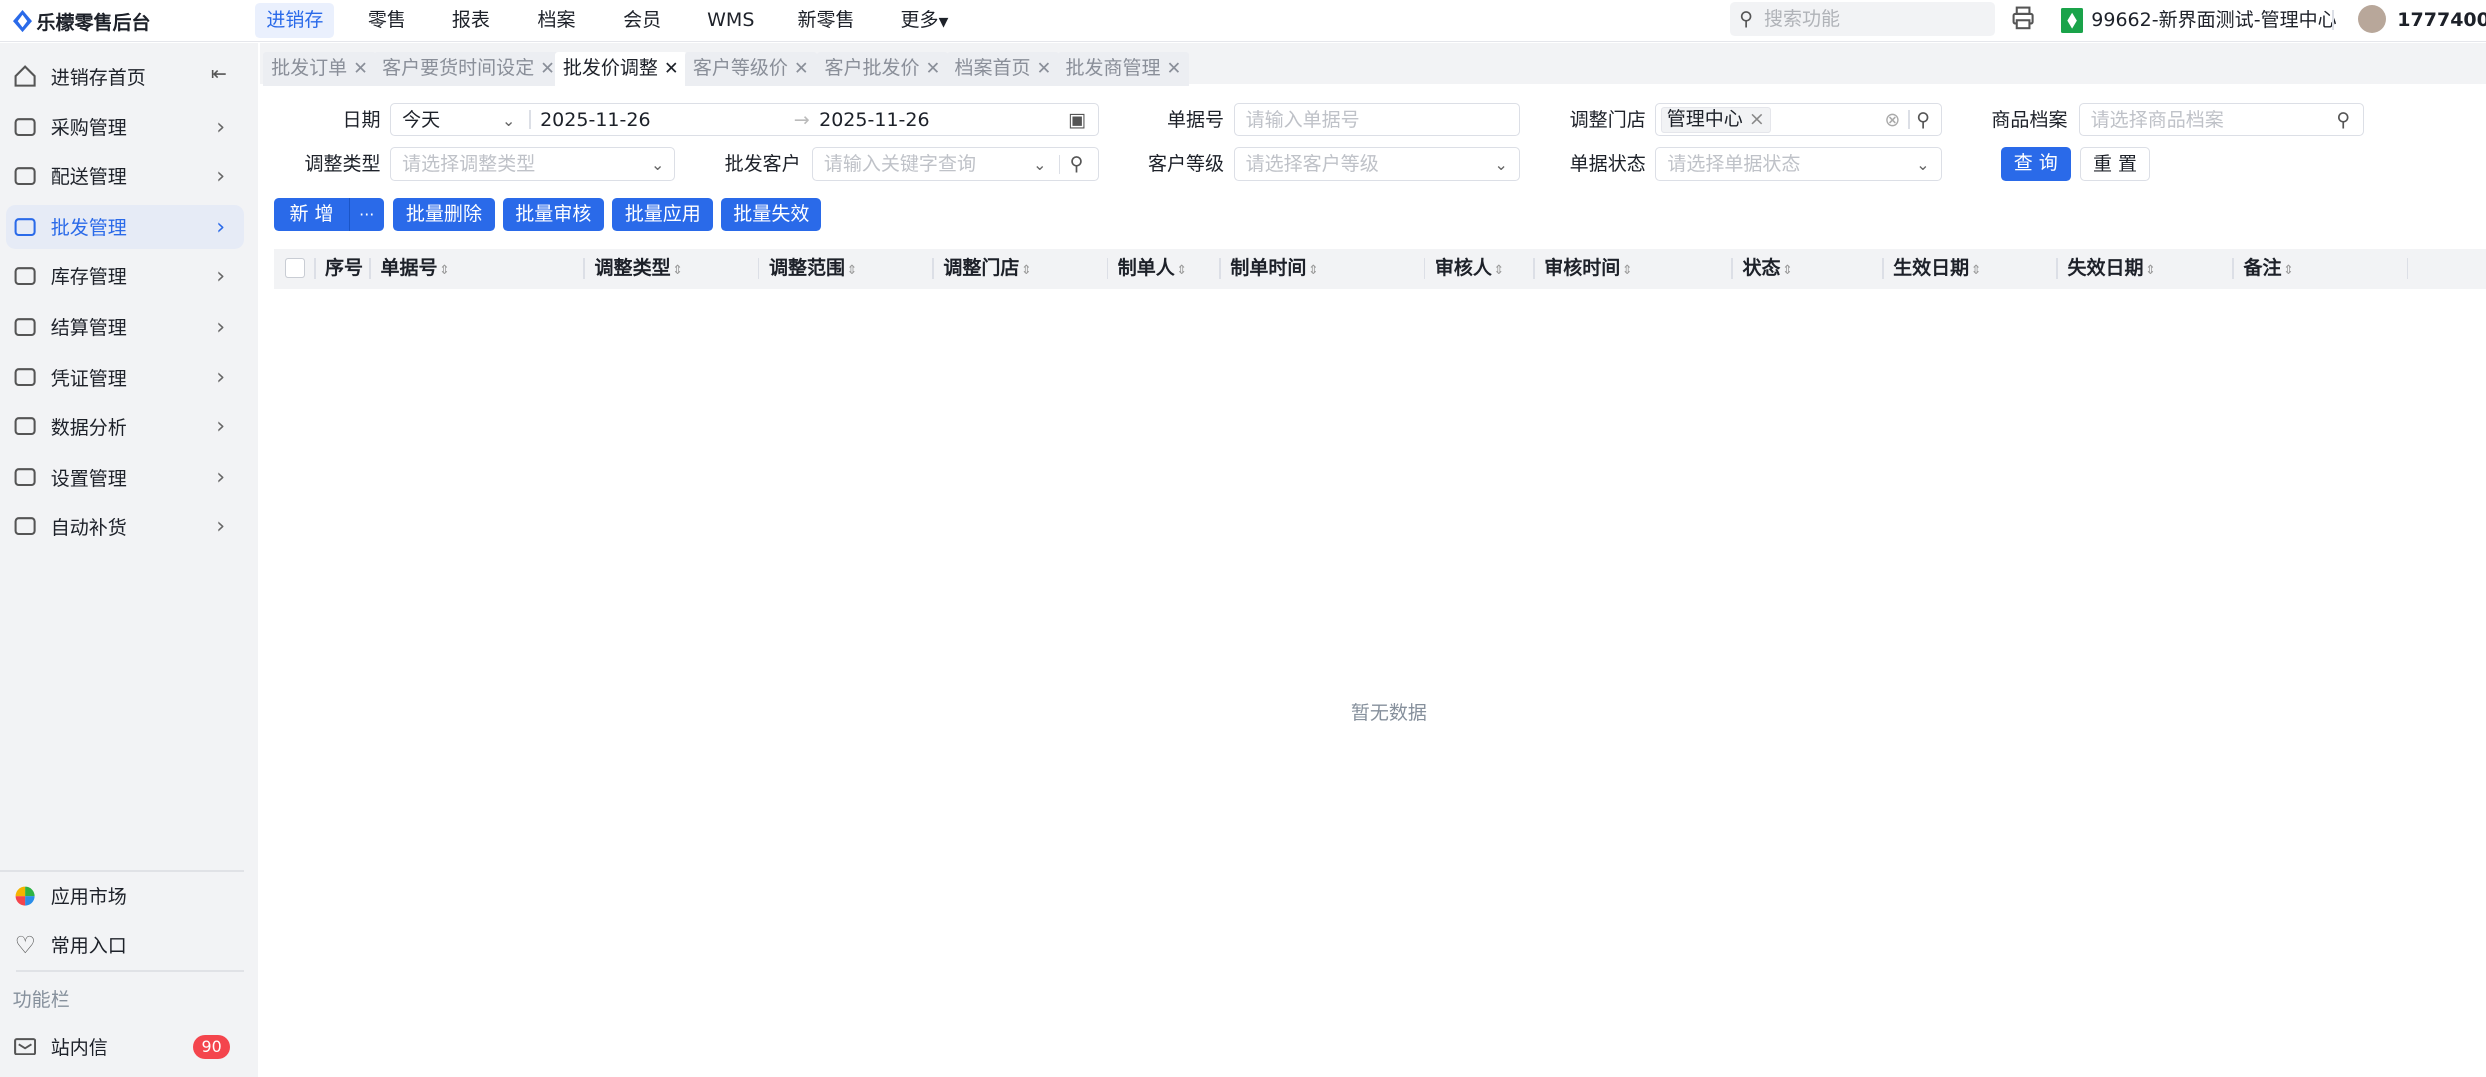 Image resolution: width=2486 pixels, height=1077 pixels. What do you see at coordinates (2035, 164) in the screenshot?
I see `query-button: 查 询` at bounding box center [2035, 164].